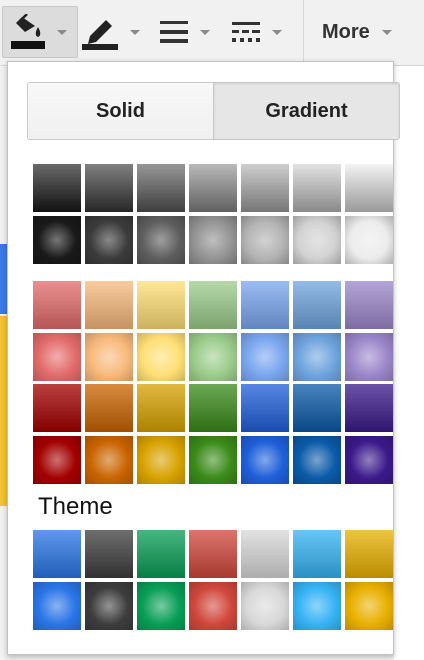  I want to click on toolbar: More, so click(212, 33).